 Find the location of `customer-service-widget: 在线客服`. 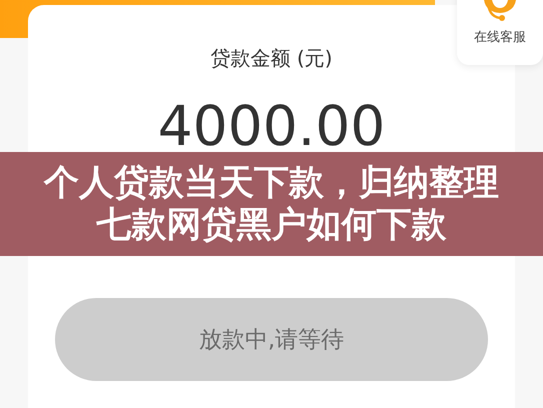

customer-service-widget: 在线客服 is located at coordinates (500, 32).